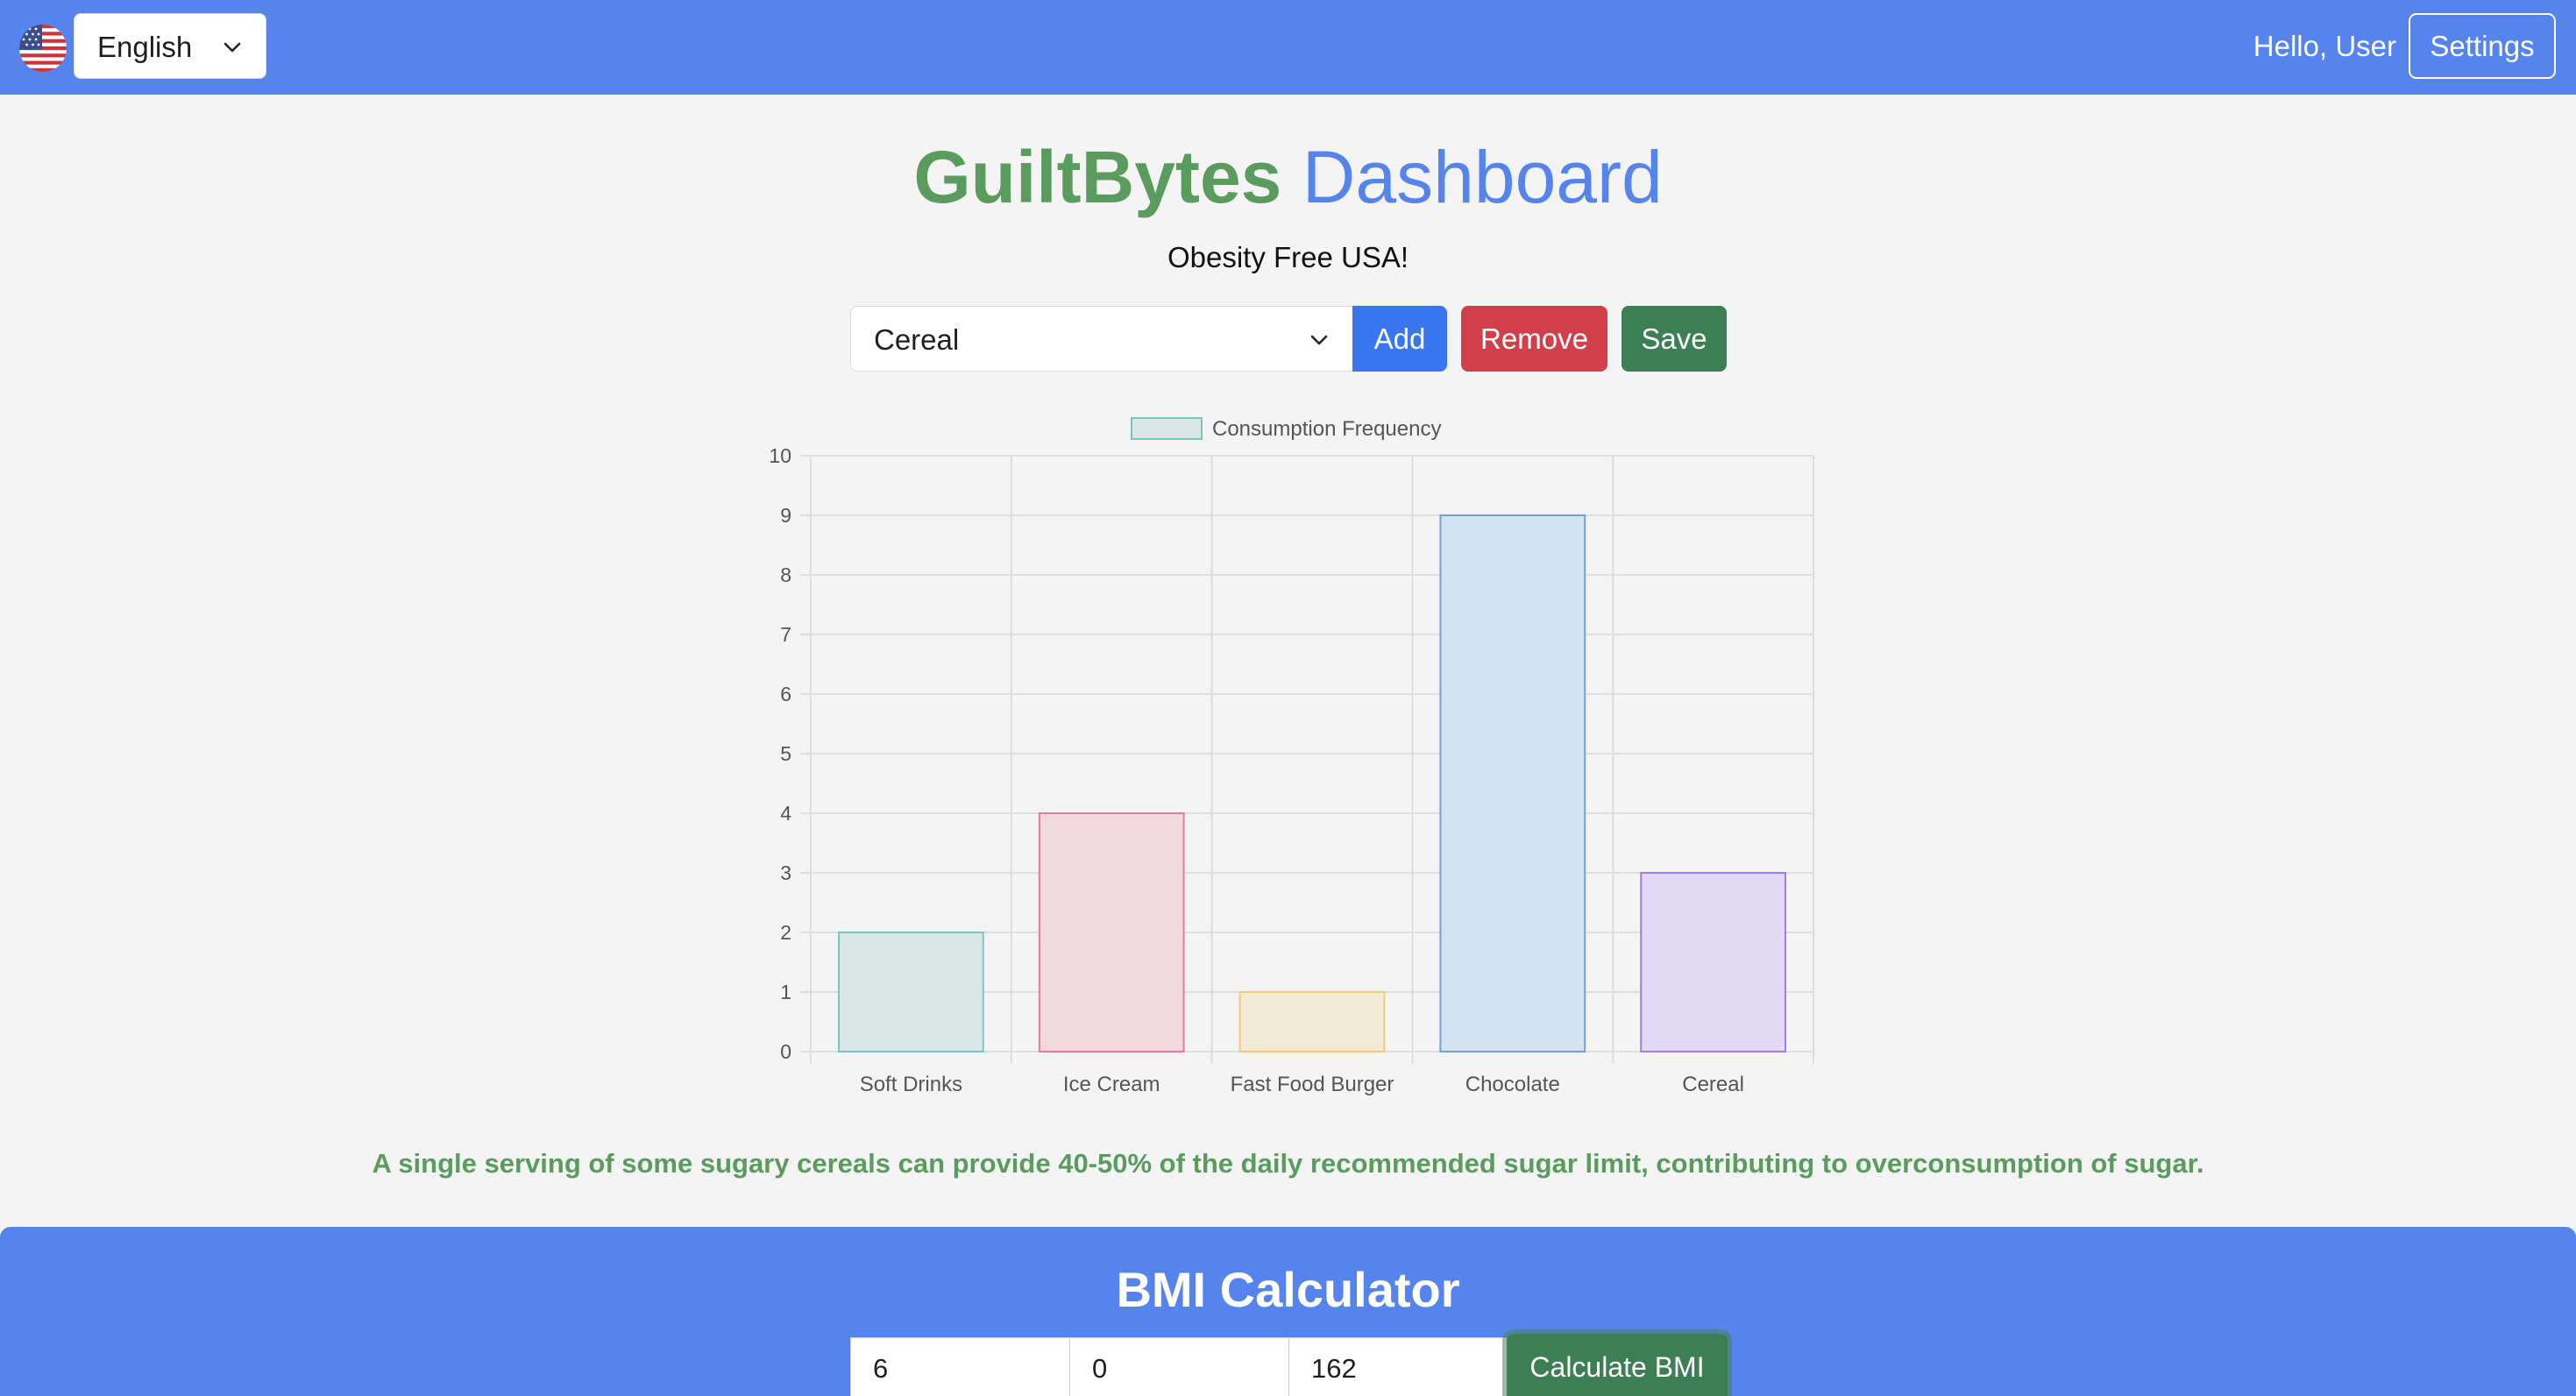 The width and height of the screenshot is (2576, 1396). Describe the element at coordinates (917, 340) in the screenshot. I see `food-select-value: Cereal` at that location.